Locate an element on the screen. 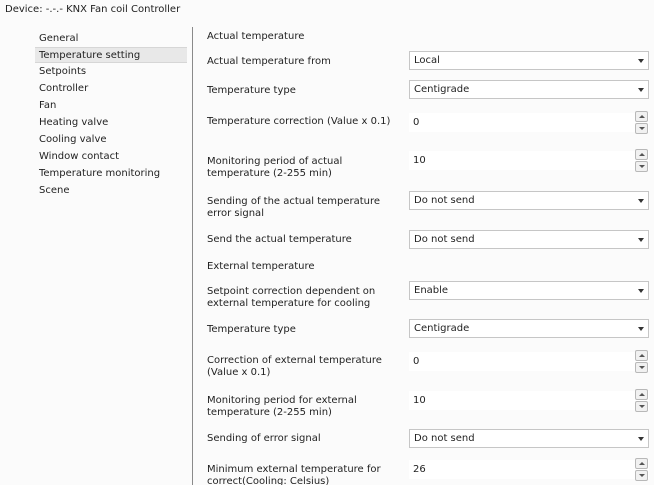  external-temperature-type-select: Centigrade is located at coordinates (529, 328).